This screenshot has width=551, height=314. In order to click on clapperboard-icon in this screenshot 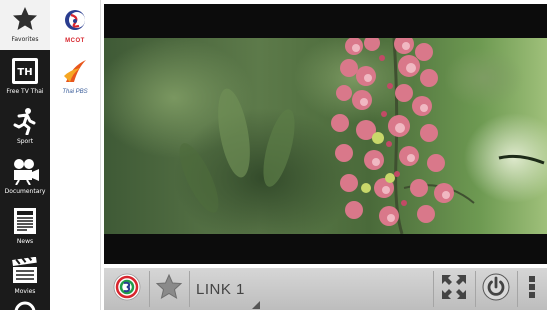, I will do `click(25, 271)`.